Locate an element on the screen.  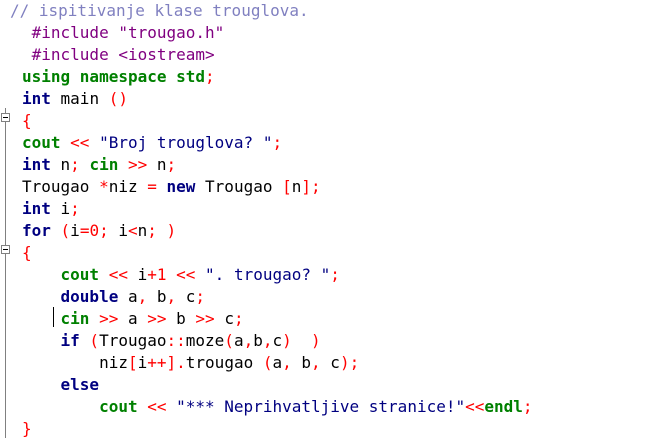
code-line: else is located at coordinates (61, 385).